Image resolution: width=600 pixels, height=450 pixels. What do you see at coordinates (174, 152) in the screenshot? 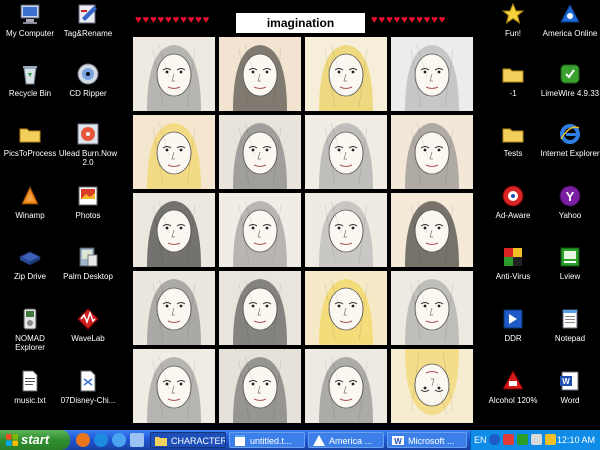
I see `blonde-elf-drawing` at bounding box center [174, 152].